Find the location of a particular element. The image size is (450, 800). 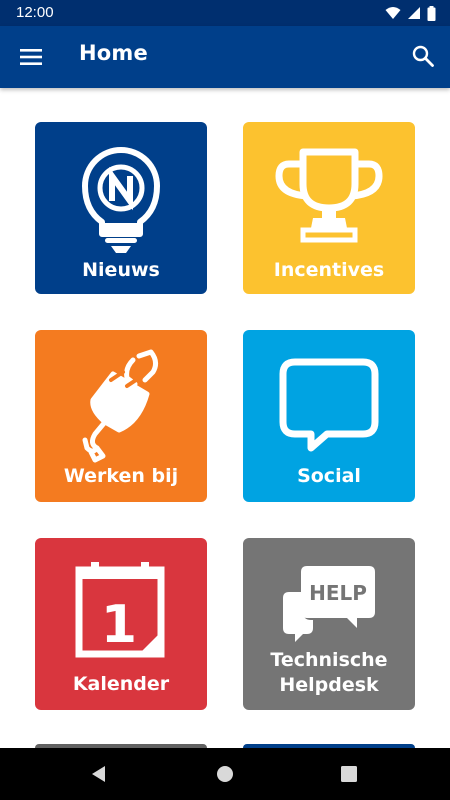

tile-technische-helpdesk: HELP Technische Helpdesk is located at coordinates (329, 624).